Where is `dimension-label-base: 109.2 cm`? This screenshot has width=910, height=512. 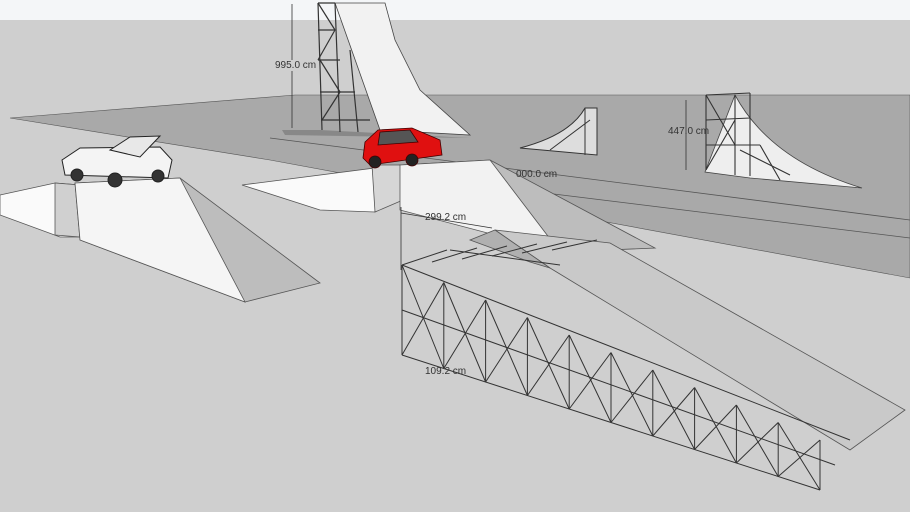 dimension-label-base: 109.2 cm is located at coordinates (446, 371).